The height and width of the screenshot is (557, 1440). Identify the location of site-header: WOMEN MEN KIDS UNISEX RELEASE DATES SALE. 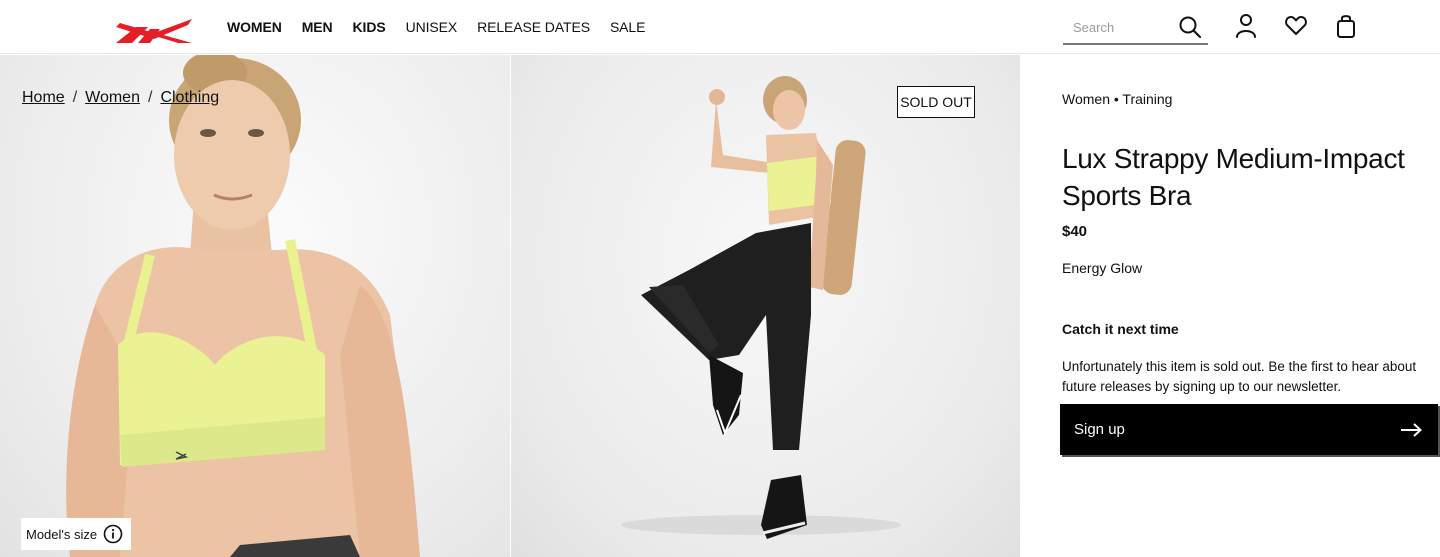
(720, 27).